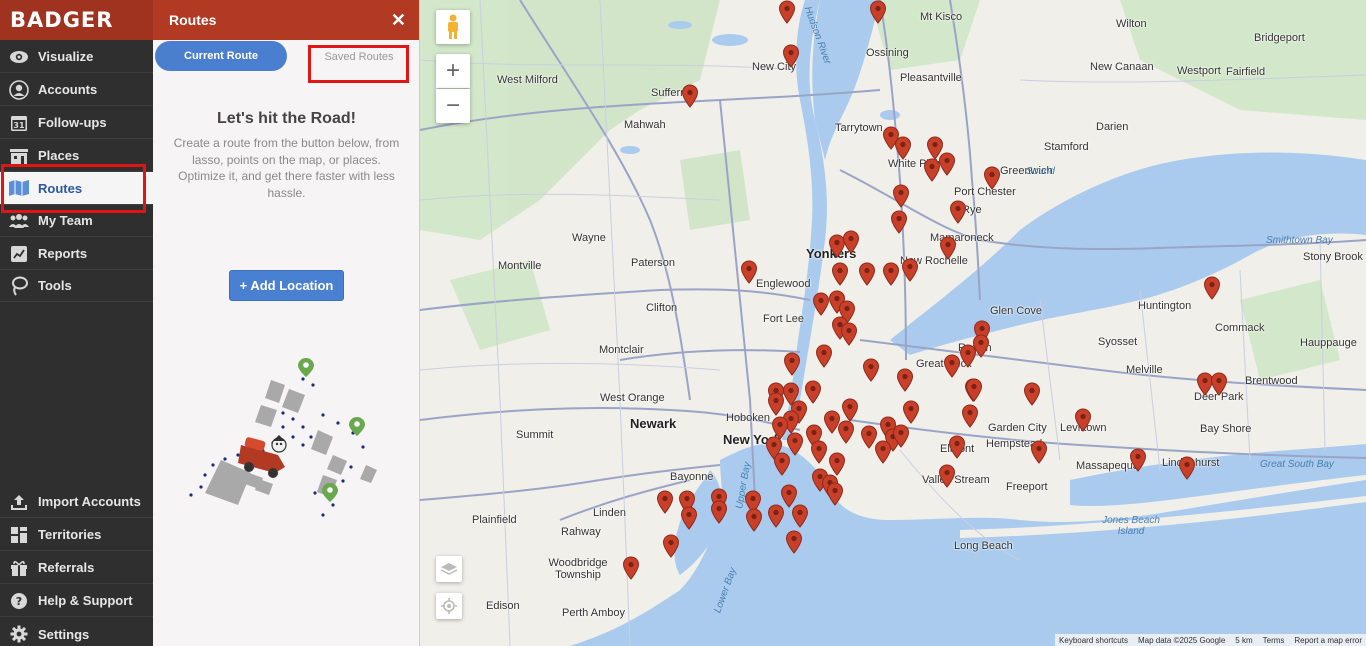 This screenshot has width=1366, height=646. Describe the element at coordinates (1118, 342) in the screenshot. I see `map-label: Syosset` at that location.